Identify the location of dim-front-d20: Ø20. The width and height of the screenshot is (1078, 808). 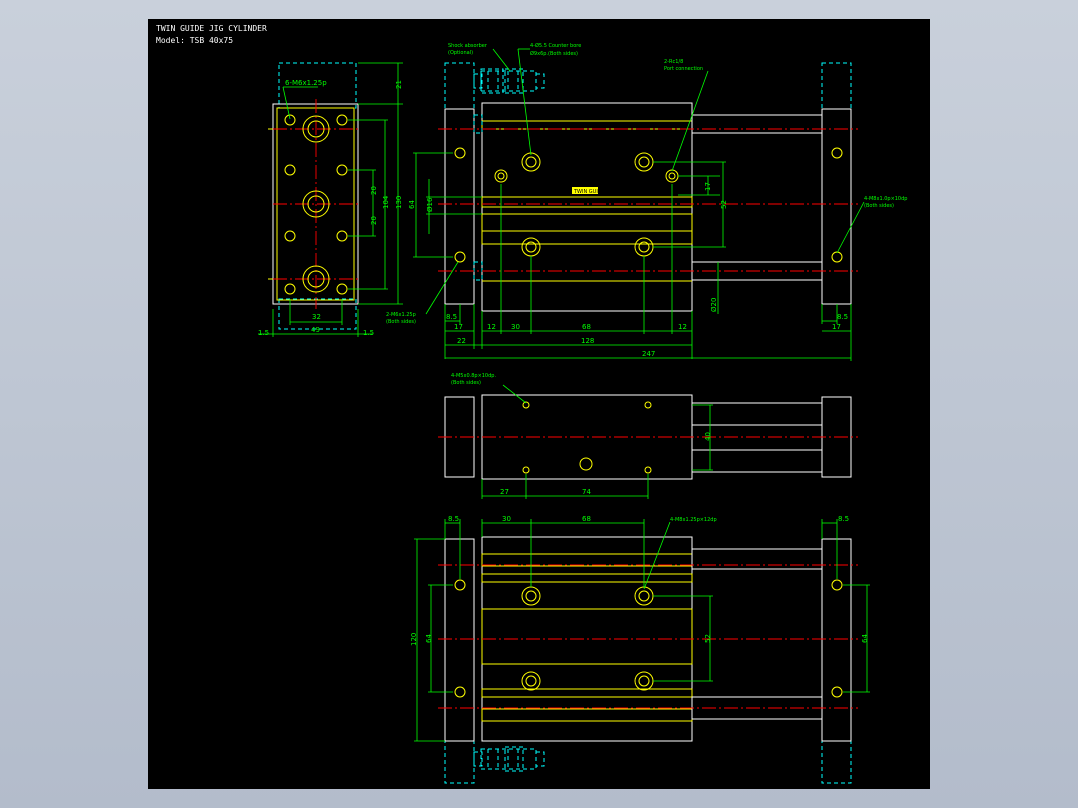
(714, 305).